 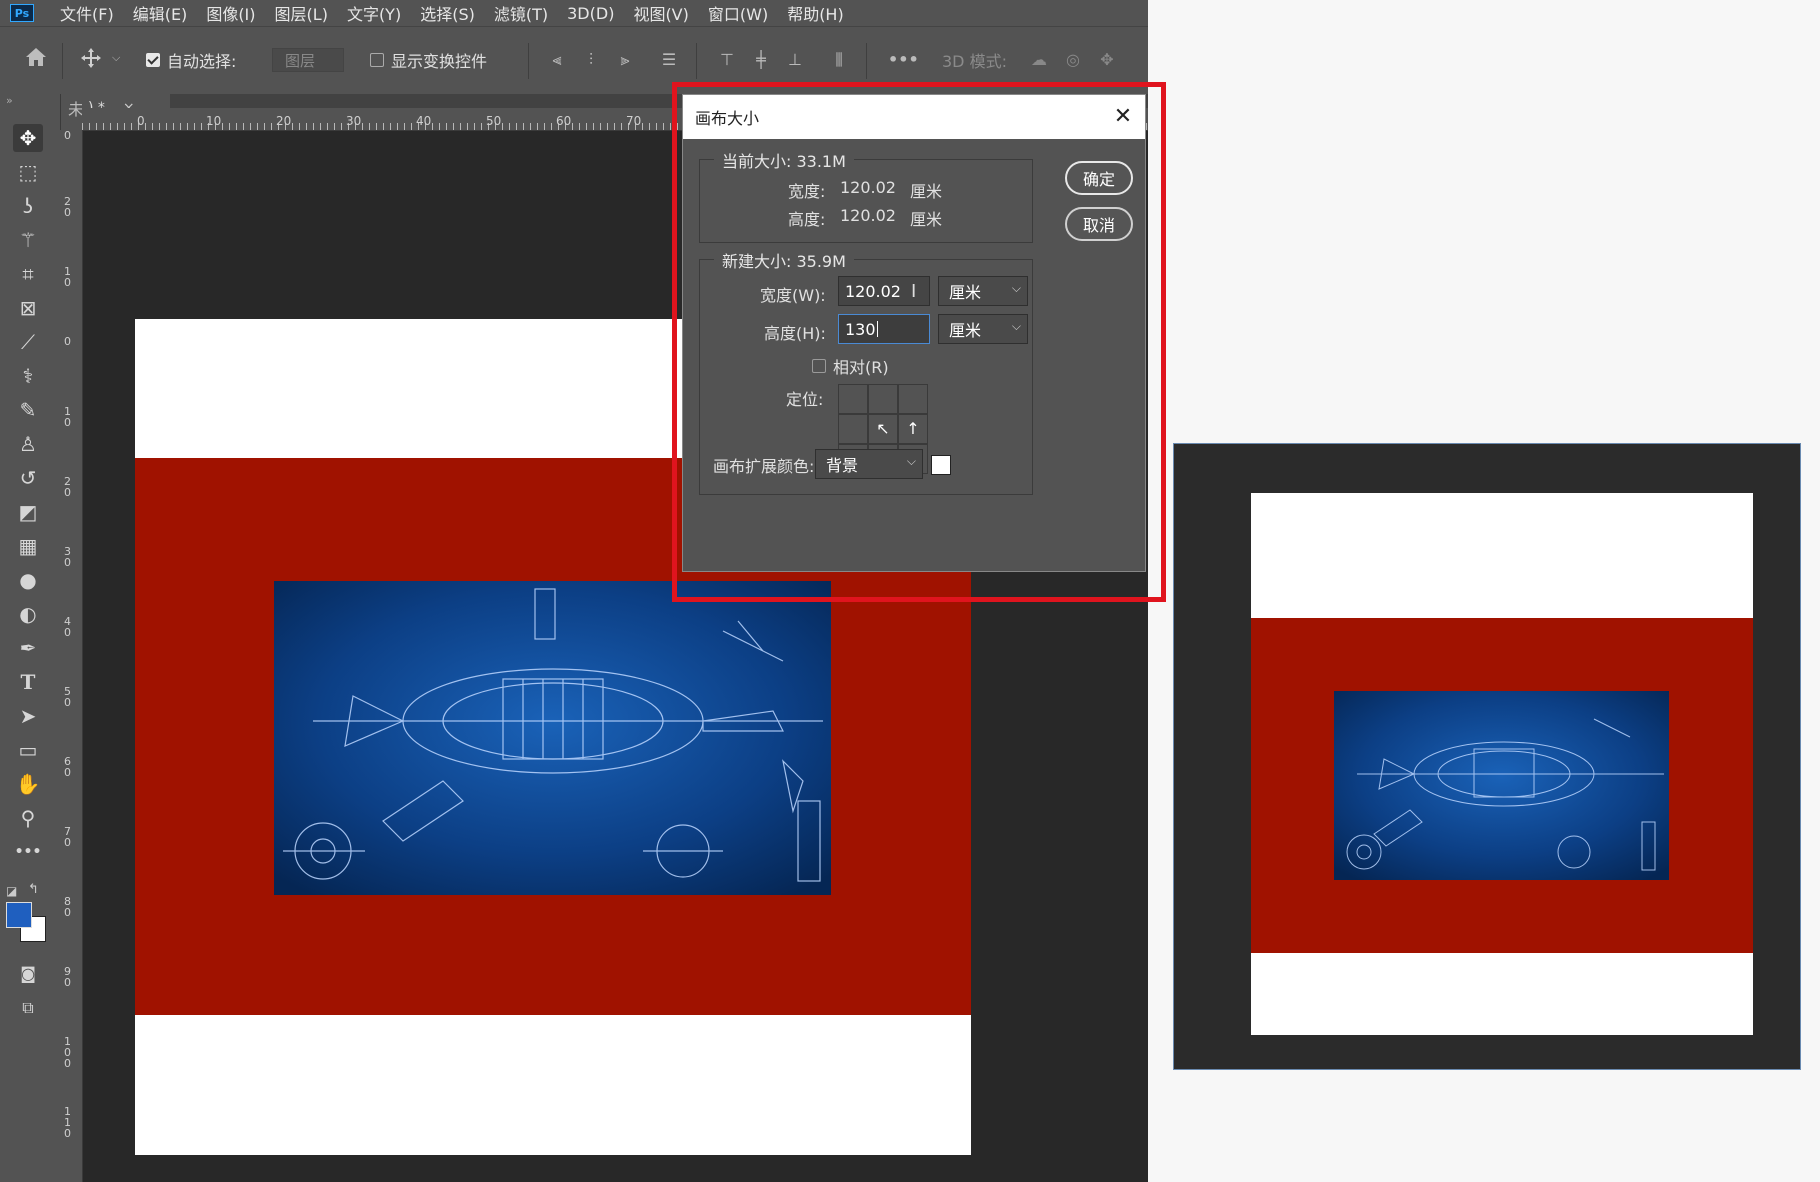 I want to click on height-input: 130, so click(x=884, y=329).